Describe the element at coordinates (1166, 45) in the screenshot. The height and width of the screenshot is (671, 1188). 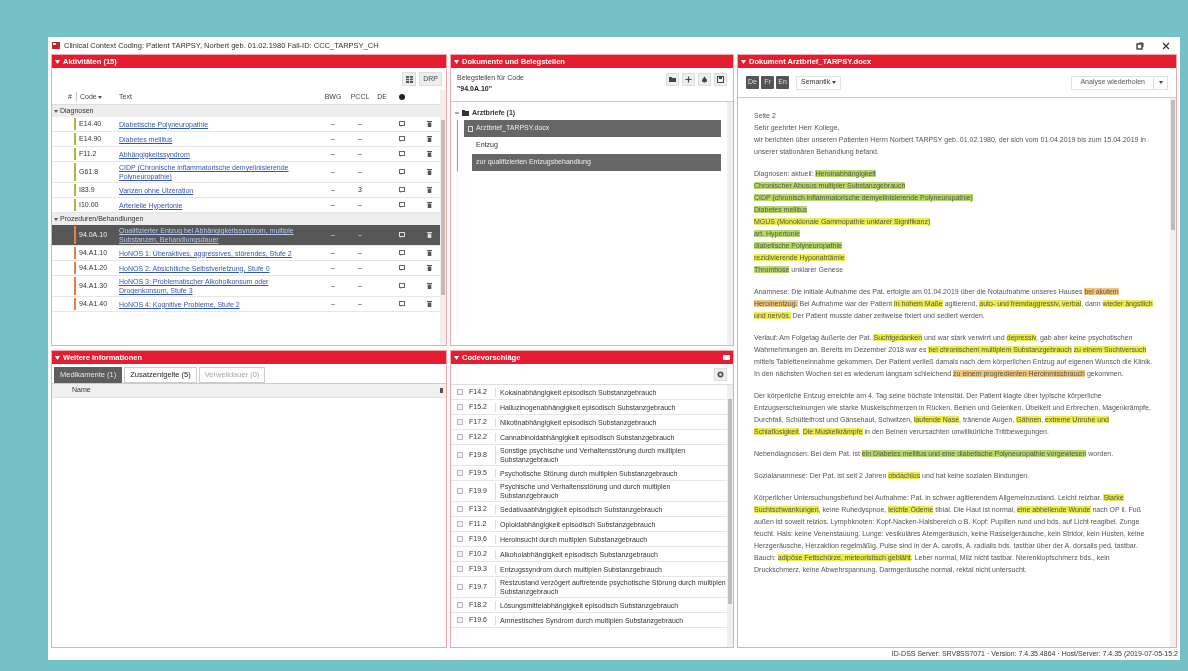
I see `close-icon` at that location.